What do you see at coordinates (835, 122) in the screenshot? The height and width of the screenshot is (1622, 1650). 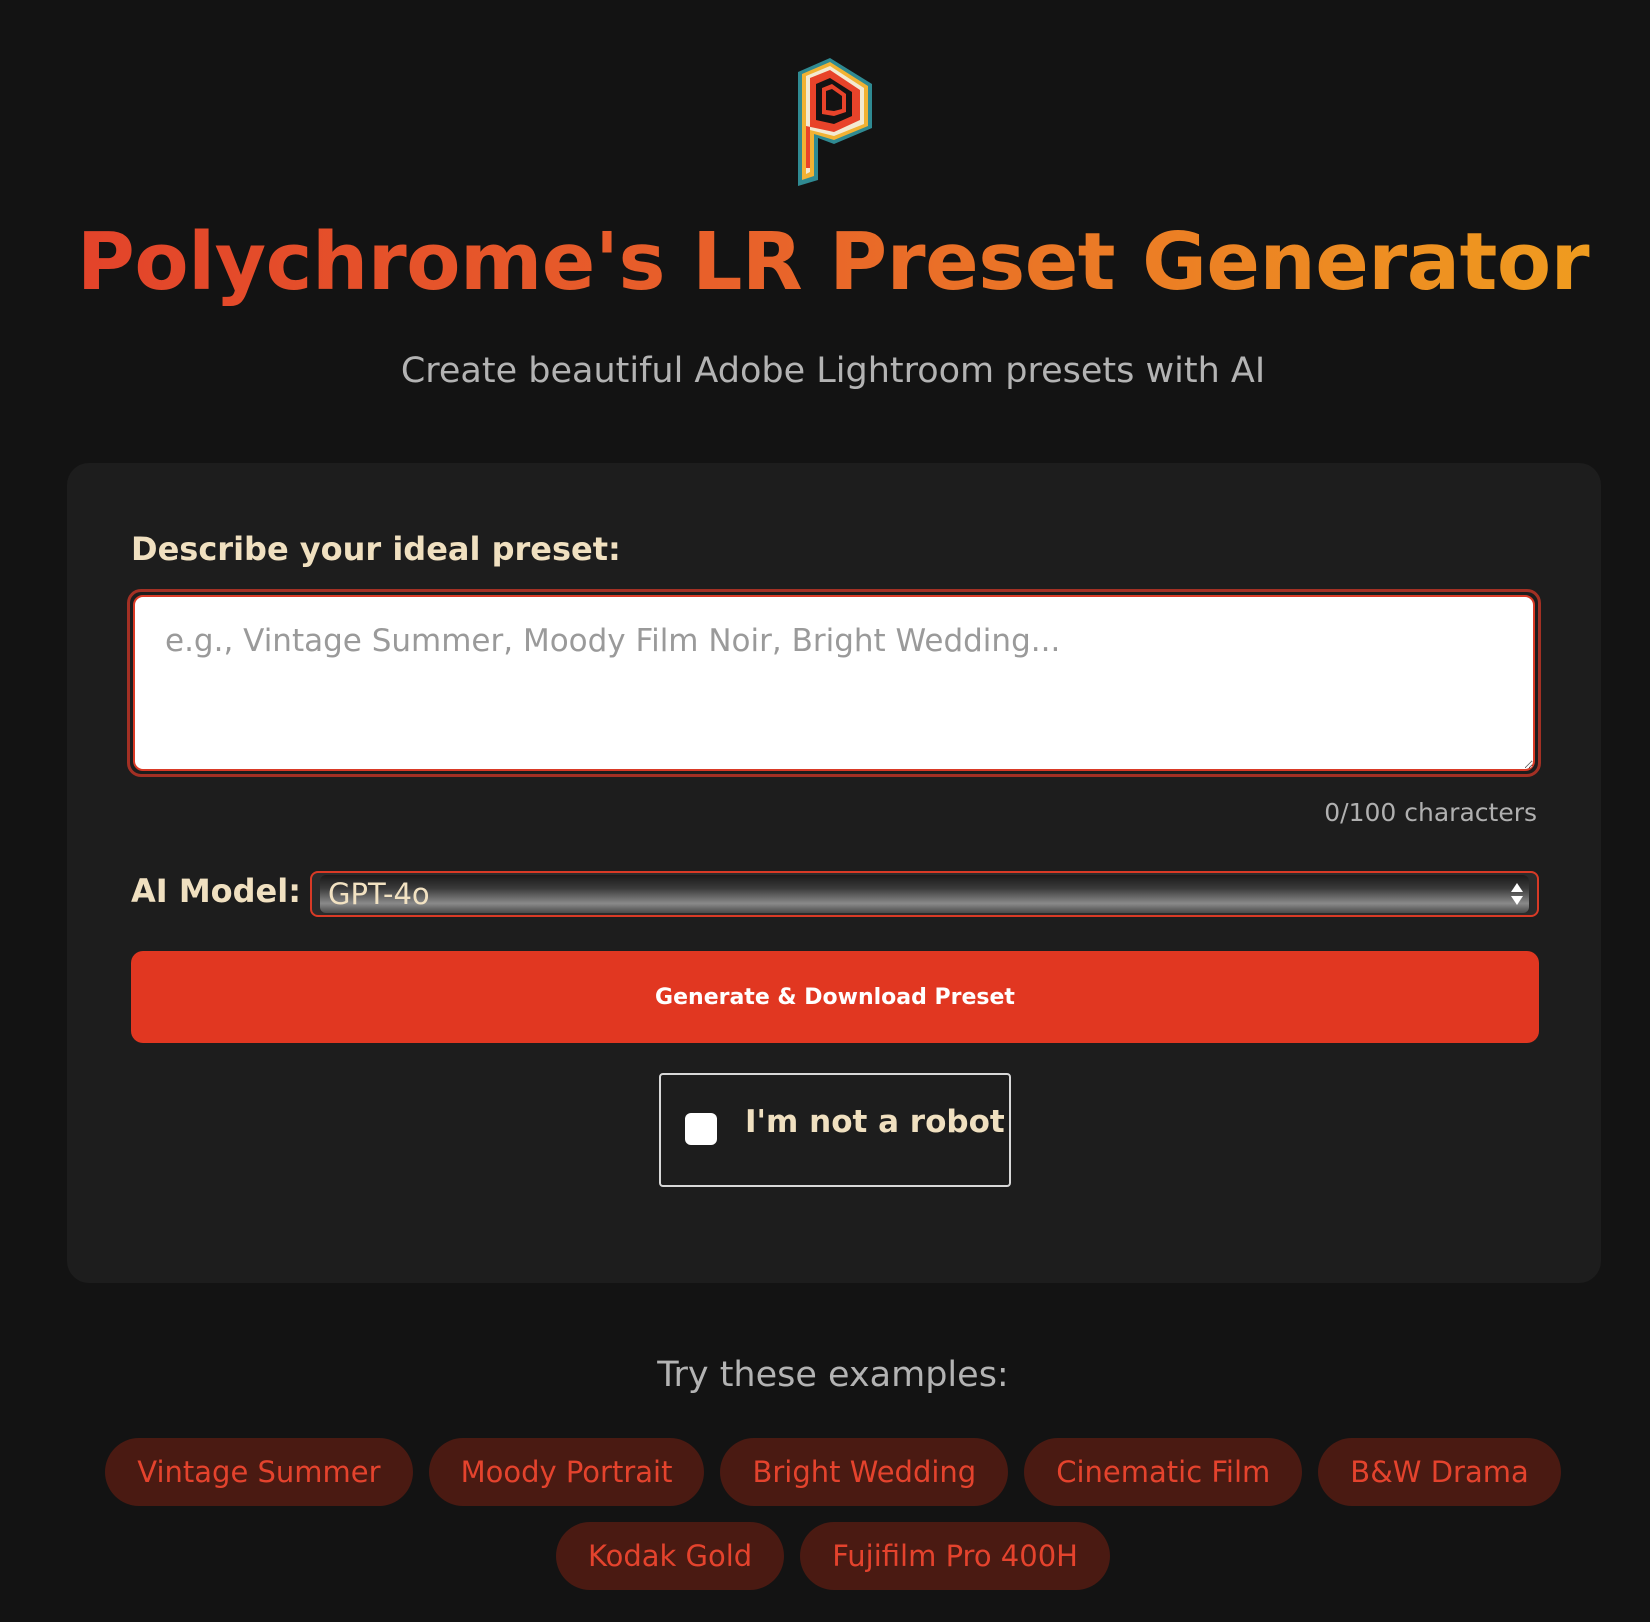 I see `polychrome-logo-icon` at bounding box center [835, 122].